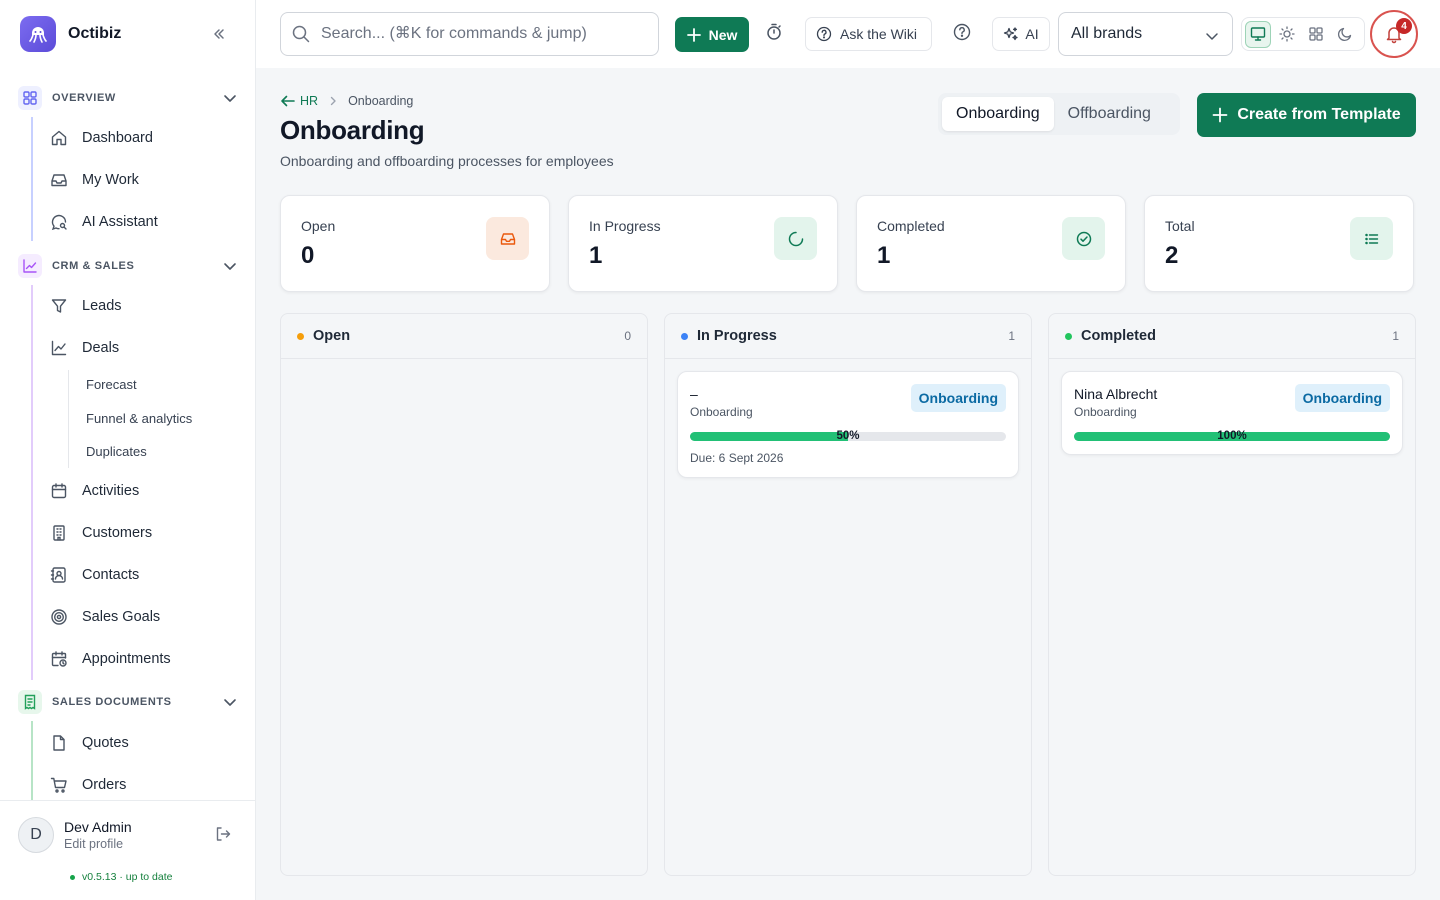 This screenshot has height=900, width=1440. What do you see at coordinates (962, 32) in the screenshot?
I see `help-icon` at bounding box center [962, 32].